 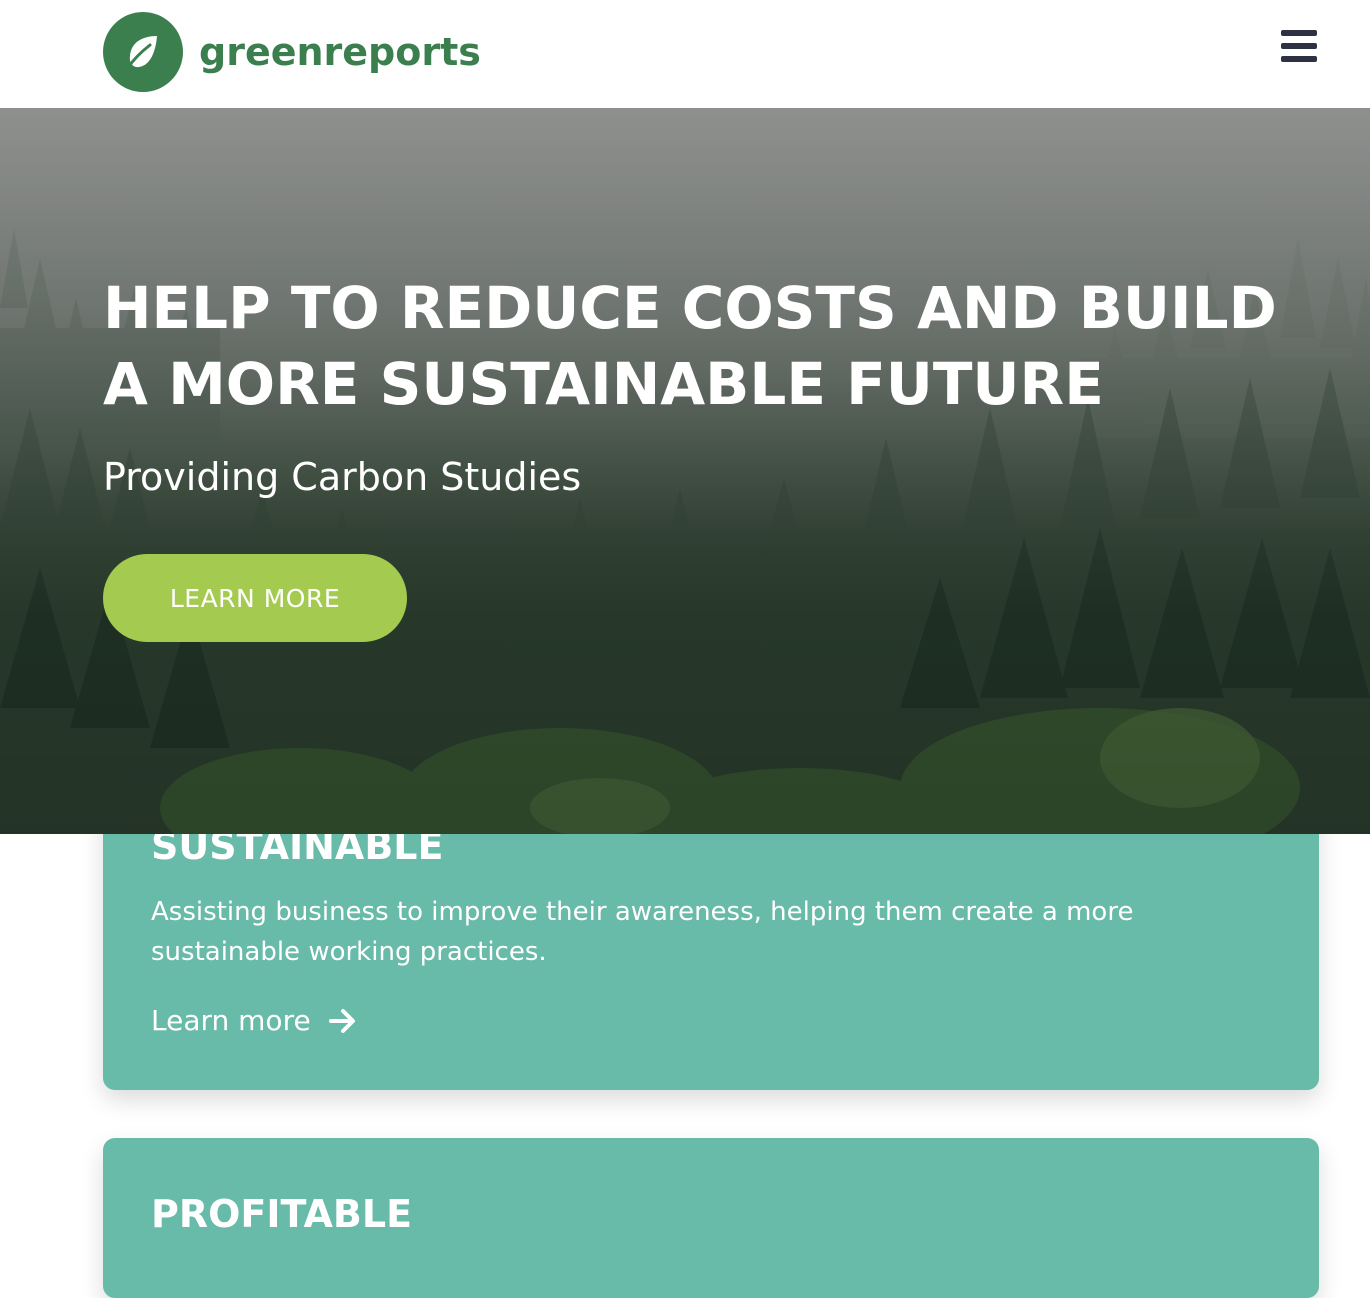 What do you see at coordinates (255, 598) in the screenshot?
I see `learn-more-button: LEARN MORE` at bounding box center [255, 598].